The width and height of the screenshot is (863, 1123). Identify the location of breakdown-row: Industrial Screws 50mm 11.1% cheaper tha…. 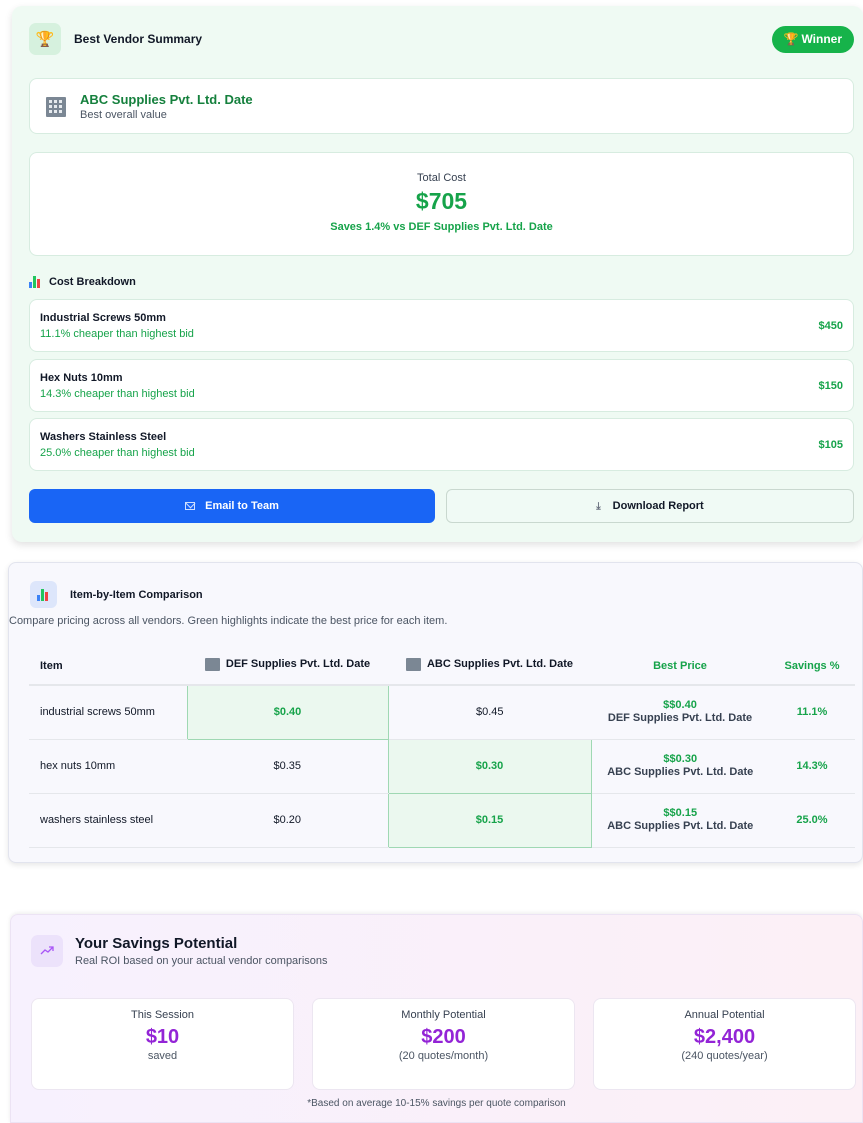
(441, 325).